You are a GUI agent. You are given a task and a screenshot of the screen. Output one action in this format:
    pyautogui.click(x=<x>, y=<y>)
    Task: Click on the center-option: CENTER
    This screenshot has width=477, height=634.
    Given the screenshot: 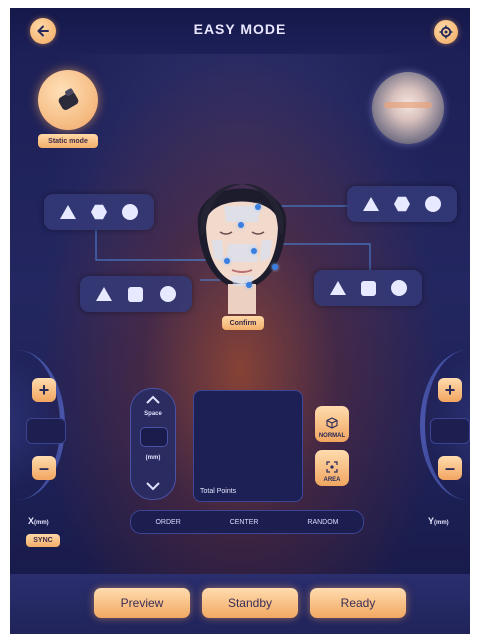 What is the action you would take?
    pyautogui.click(x=244, y=522)
    